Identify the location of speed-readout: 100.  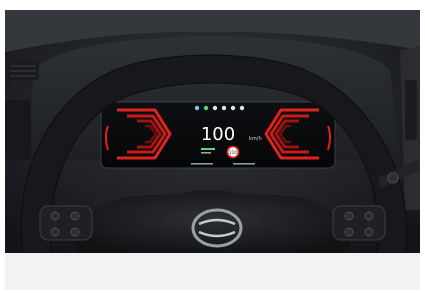
(218, 134).